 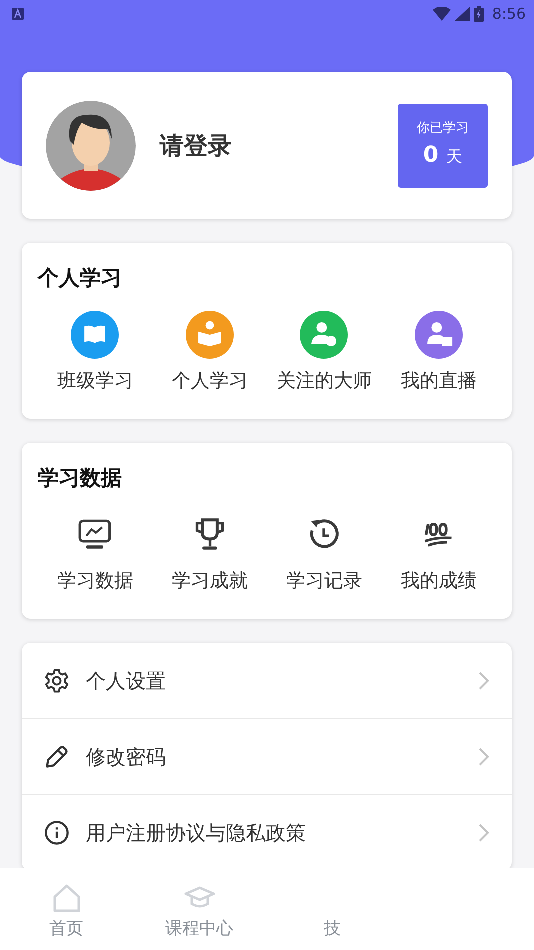 I want to click on menu-item: 用户注册协议与隐私政策, so click(x=282, y=833).